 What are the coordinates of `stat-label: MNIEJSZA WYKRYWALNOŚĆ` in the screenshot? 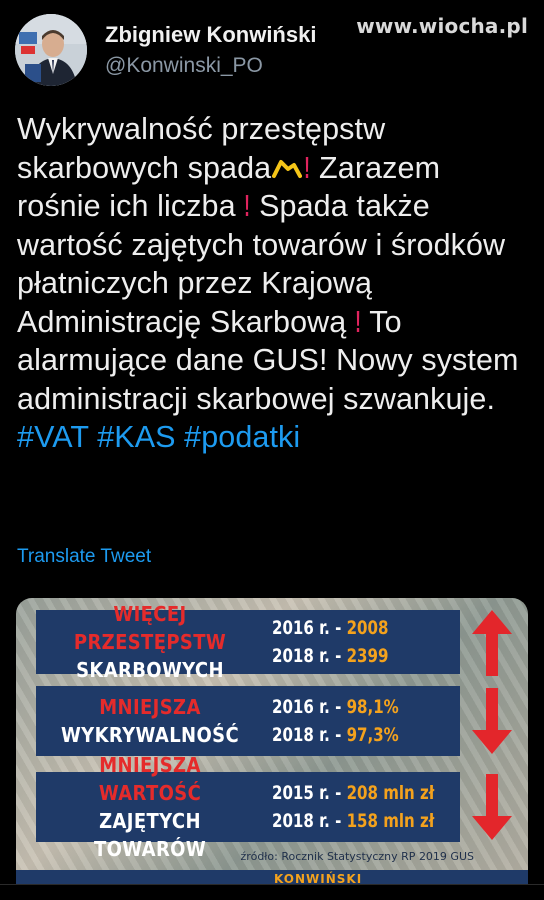 It's located at (150, 721).